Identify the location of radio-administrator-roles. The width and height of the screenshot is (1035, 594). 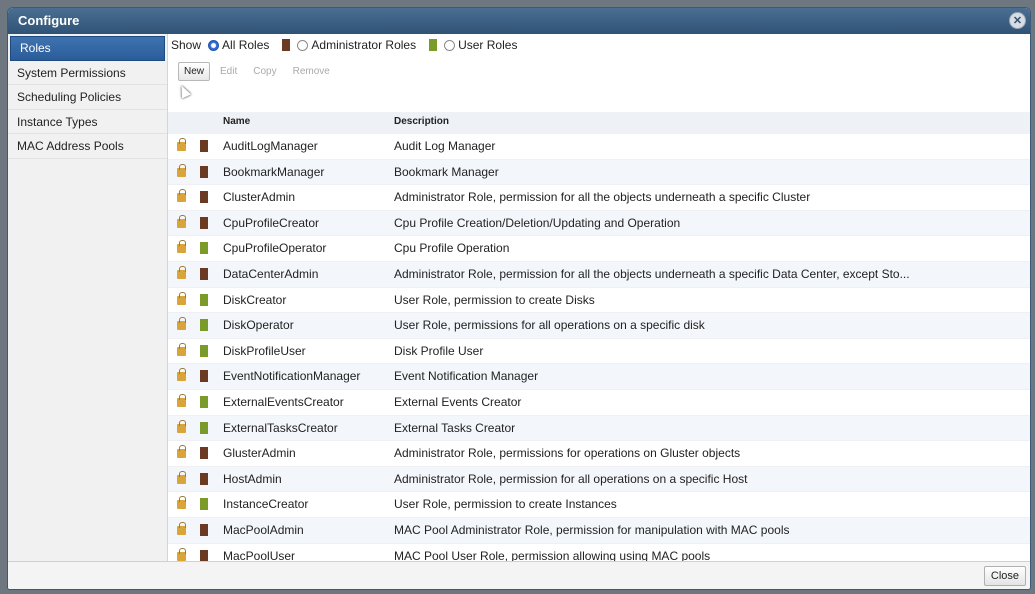
(303, 45).